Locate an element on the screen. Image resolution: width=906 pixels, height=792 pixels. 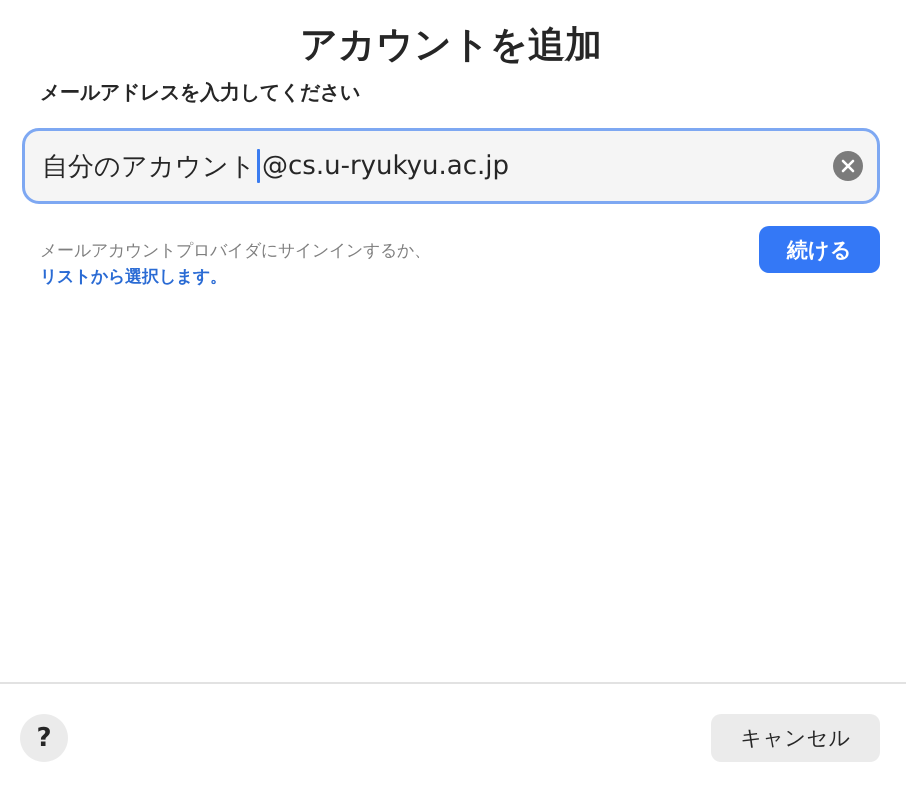
dialog-title: アカウントを追加 is located at coordinates (451, 45).